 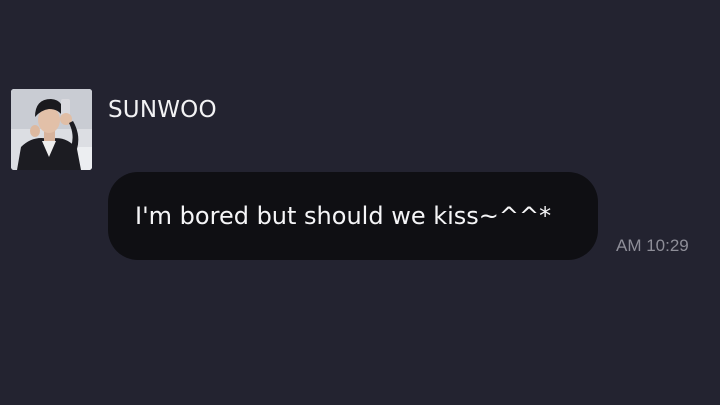 I want to click on message-bubble: I'm bored but should we kiss~^^*, so click(x=353, y=216).